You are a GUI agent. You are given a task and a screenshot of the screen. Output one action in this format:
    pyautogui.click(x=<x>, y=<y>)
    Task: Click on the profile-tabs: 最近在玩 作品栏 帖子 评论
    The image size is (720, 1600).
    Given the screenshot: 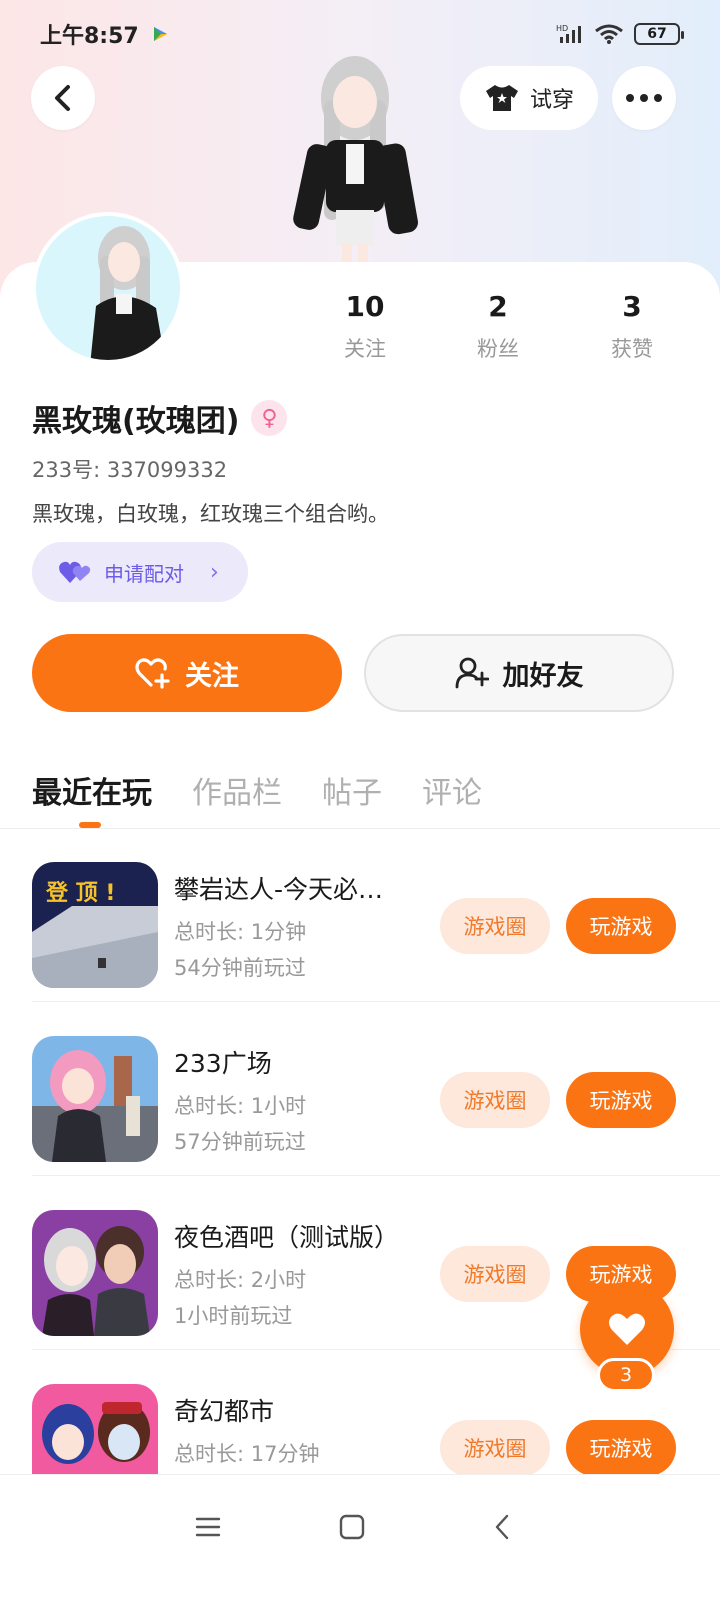 What is the action you would take?
    pyautogui.click(x=257, y=790)
    